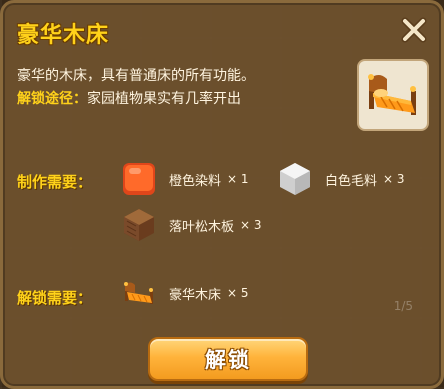  What do you see at coordinates (55, 298) in the screenshot?
I see `unlock-requirement-label: 解锁需要：` at bounding box center [55, 298].